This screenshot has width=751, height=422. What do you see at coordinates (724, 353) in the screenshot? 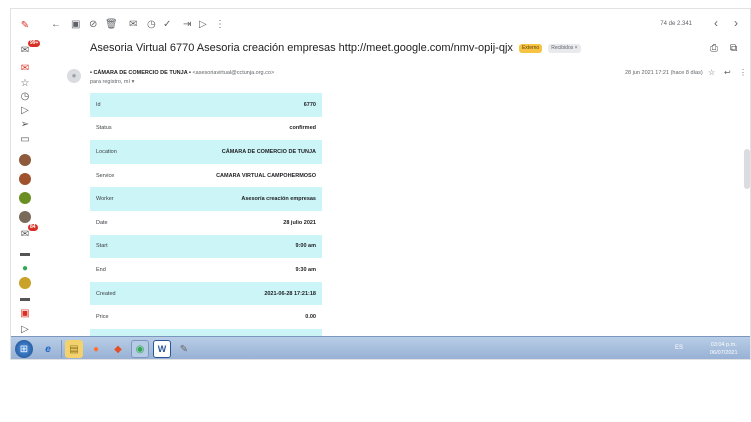
I see `clock-date: 06/07/2021` at bounding box center [724, 353].